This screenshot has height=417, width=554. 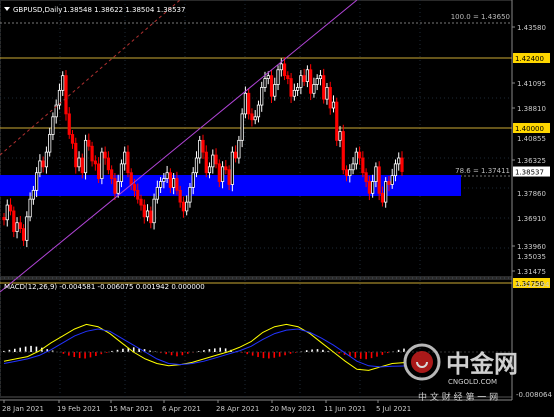 What do you see at coordinates (181, 409) in the screenshot?
I see `time-tick-label: 6 Apr 2021` at bounding box center [181, 409].